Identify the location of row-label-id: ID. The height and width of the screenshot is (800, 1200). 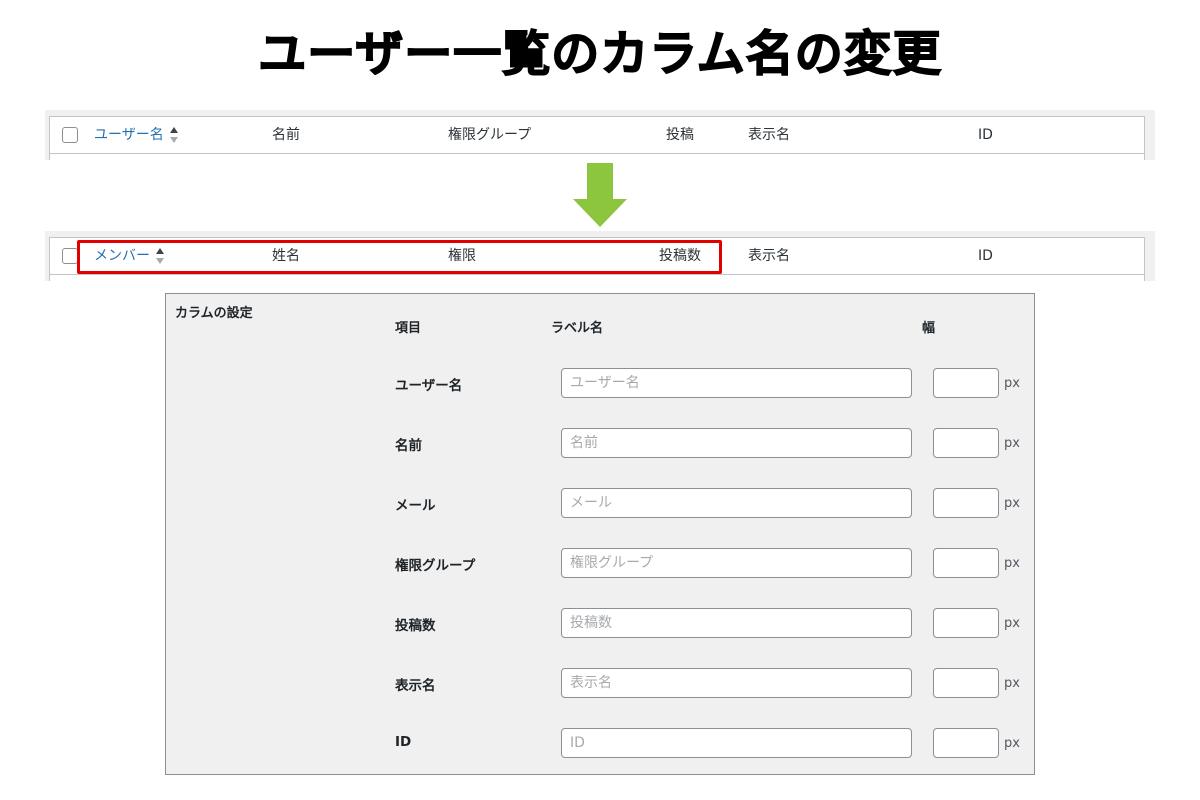
(403, 742).